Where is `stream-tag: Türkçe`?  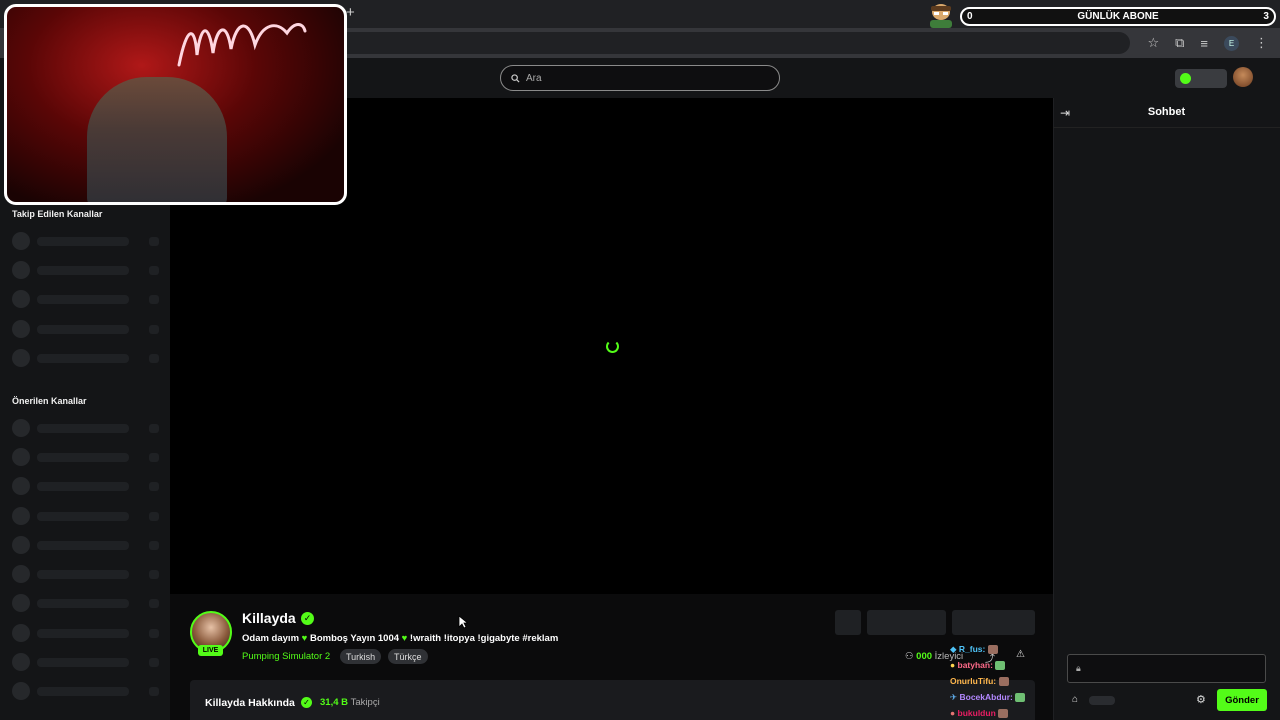
stream-tag: Türkçe is located at coordinates (408, 656).